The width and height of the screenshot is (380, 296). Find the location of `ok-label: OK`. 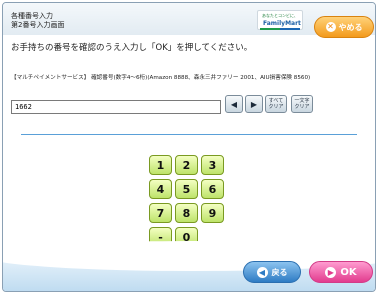

ok-label: OK is located at coordinates (348, 272).